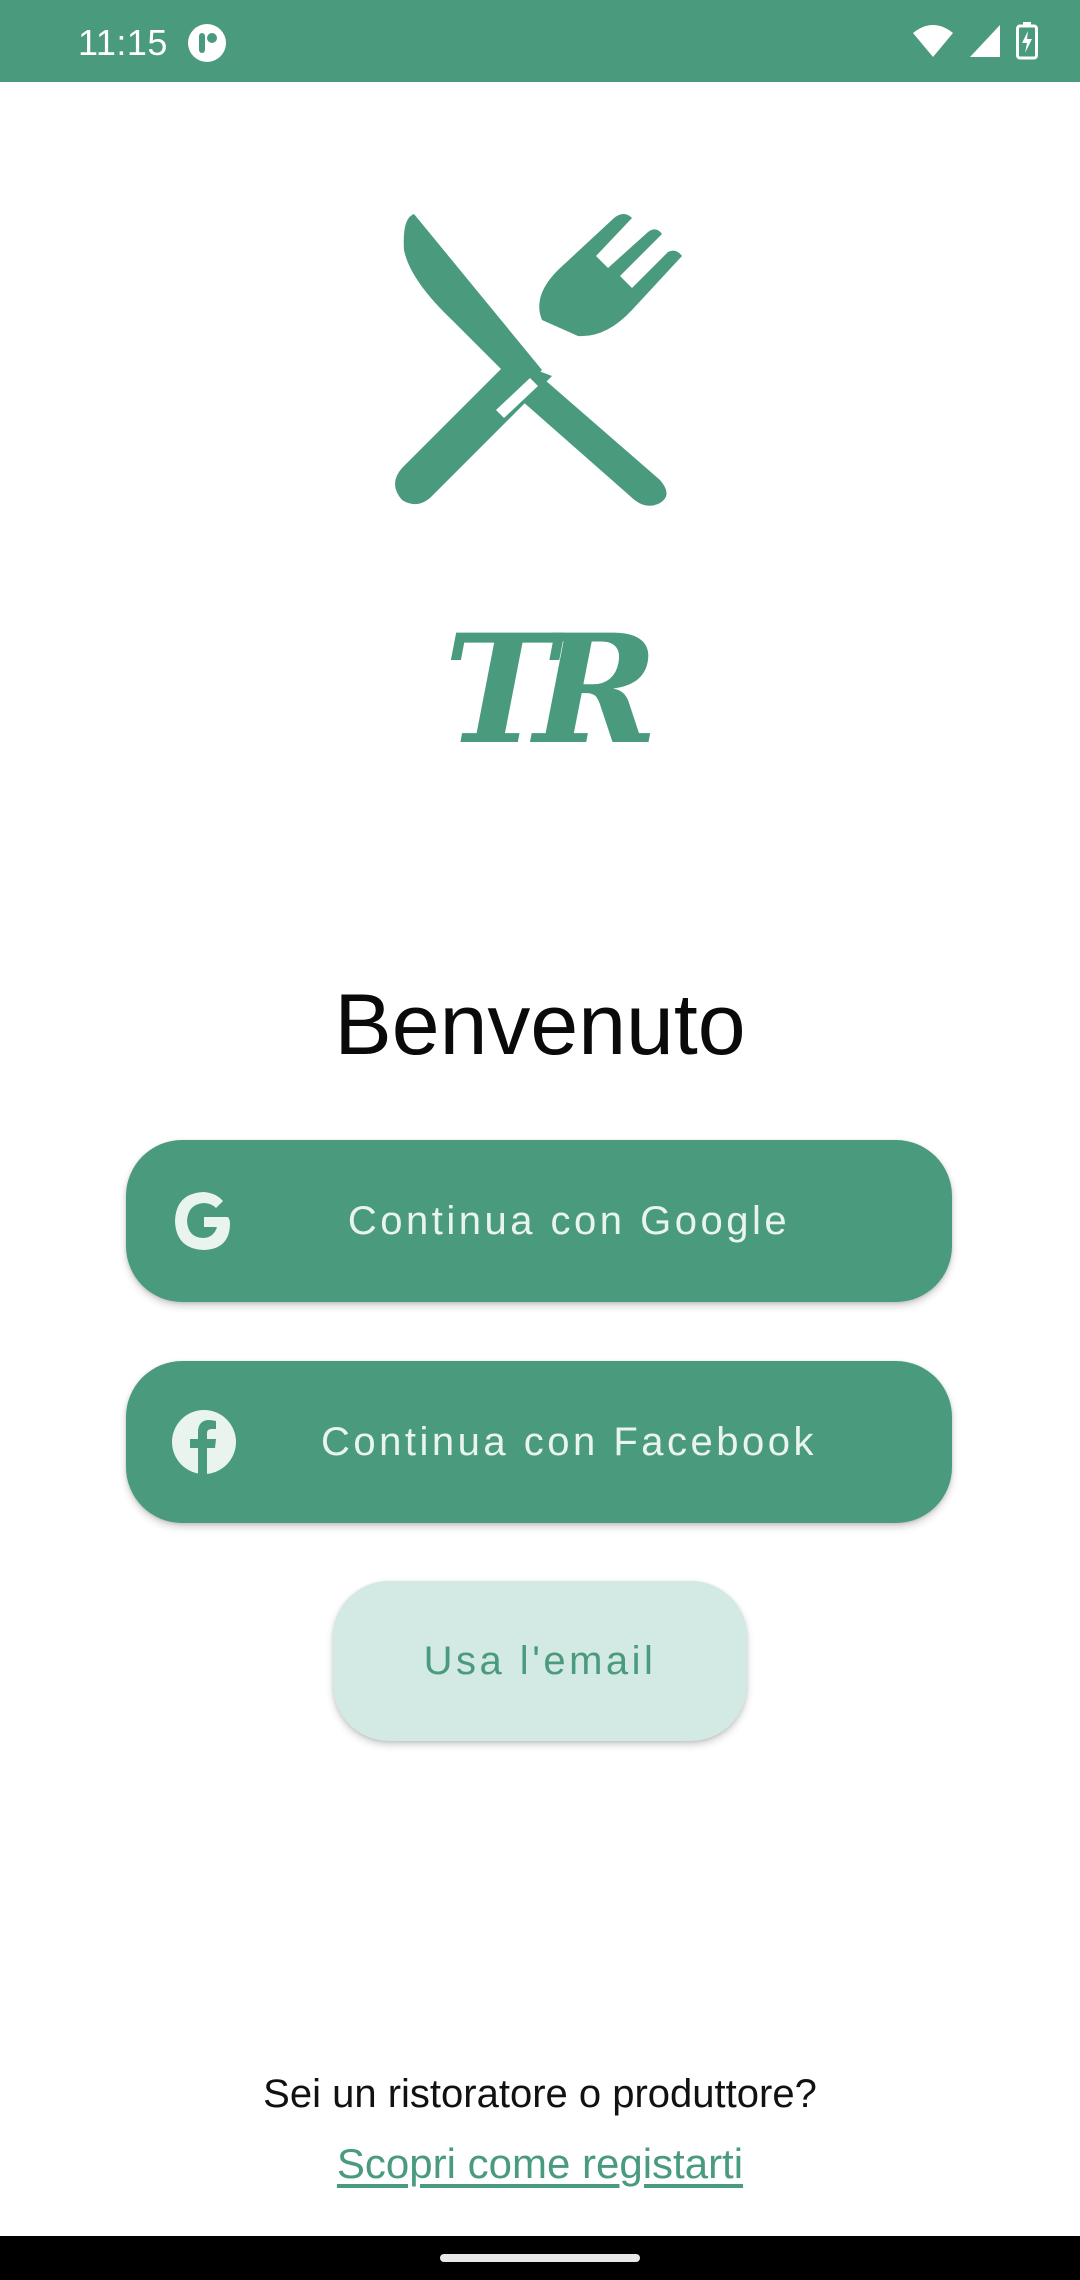 The height and width of the screenshot is (2280, 1080). Describe the element at coordinates (1027, 41) in the screenshot. I see `battery-charging-icon` at that location.